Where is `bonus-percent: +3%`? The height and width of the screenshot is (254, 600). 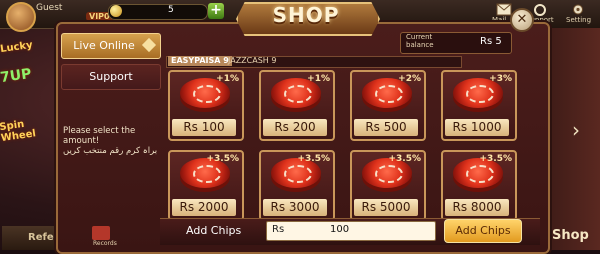
bonus-percent: +3% is located at coordinates (500, 79).